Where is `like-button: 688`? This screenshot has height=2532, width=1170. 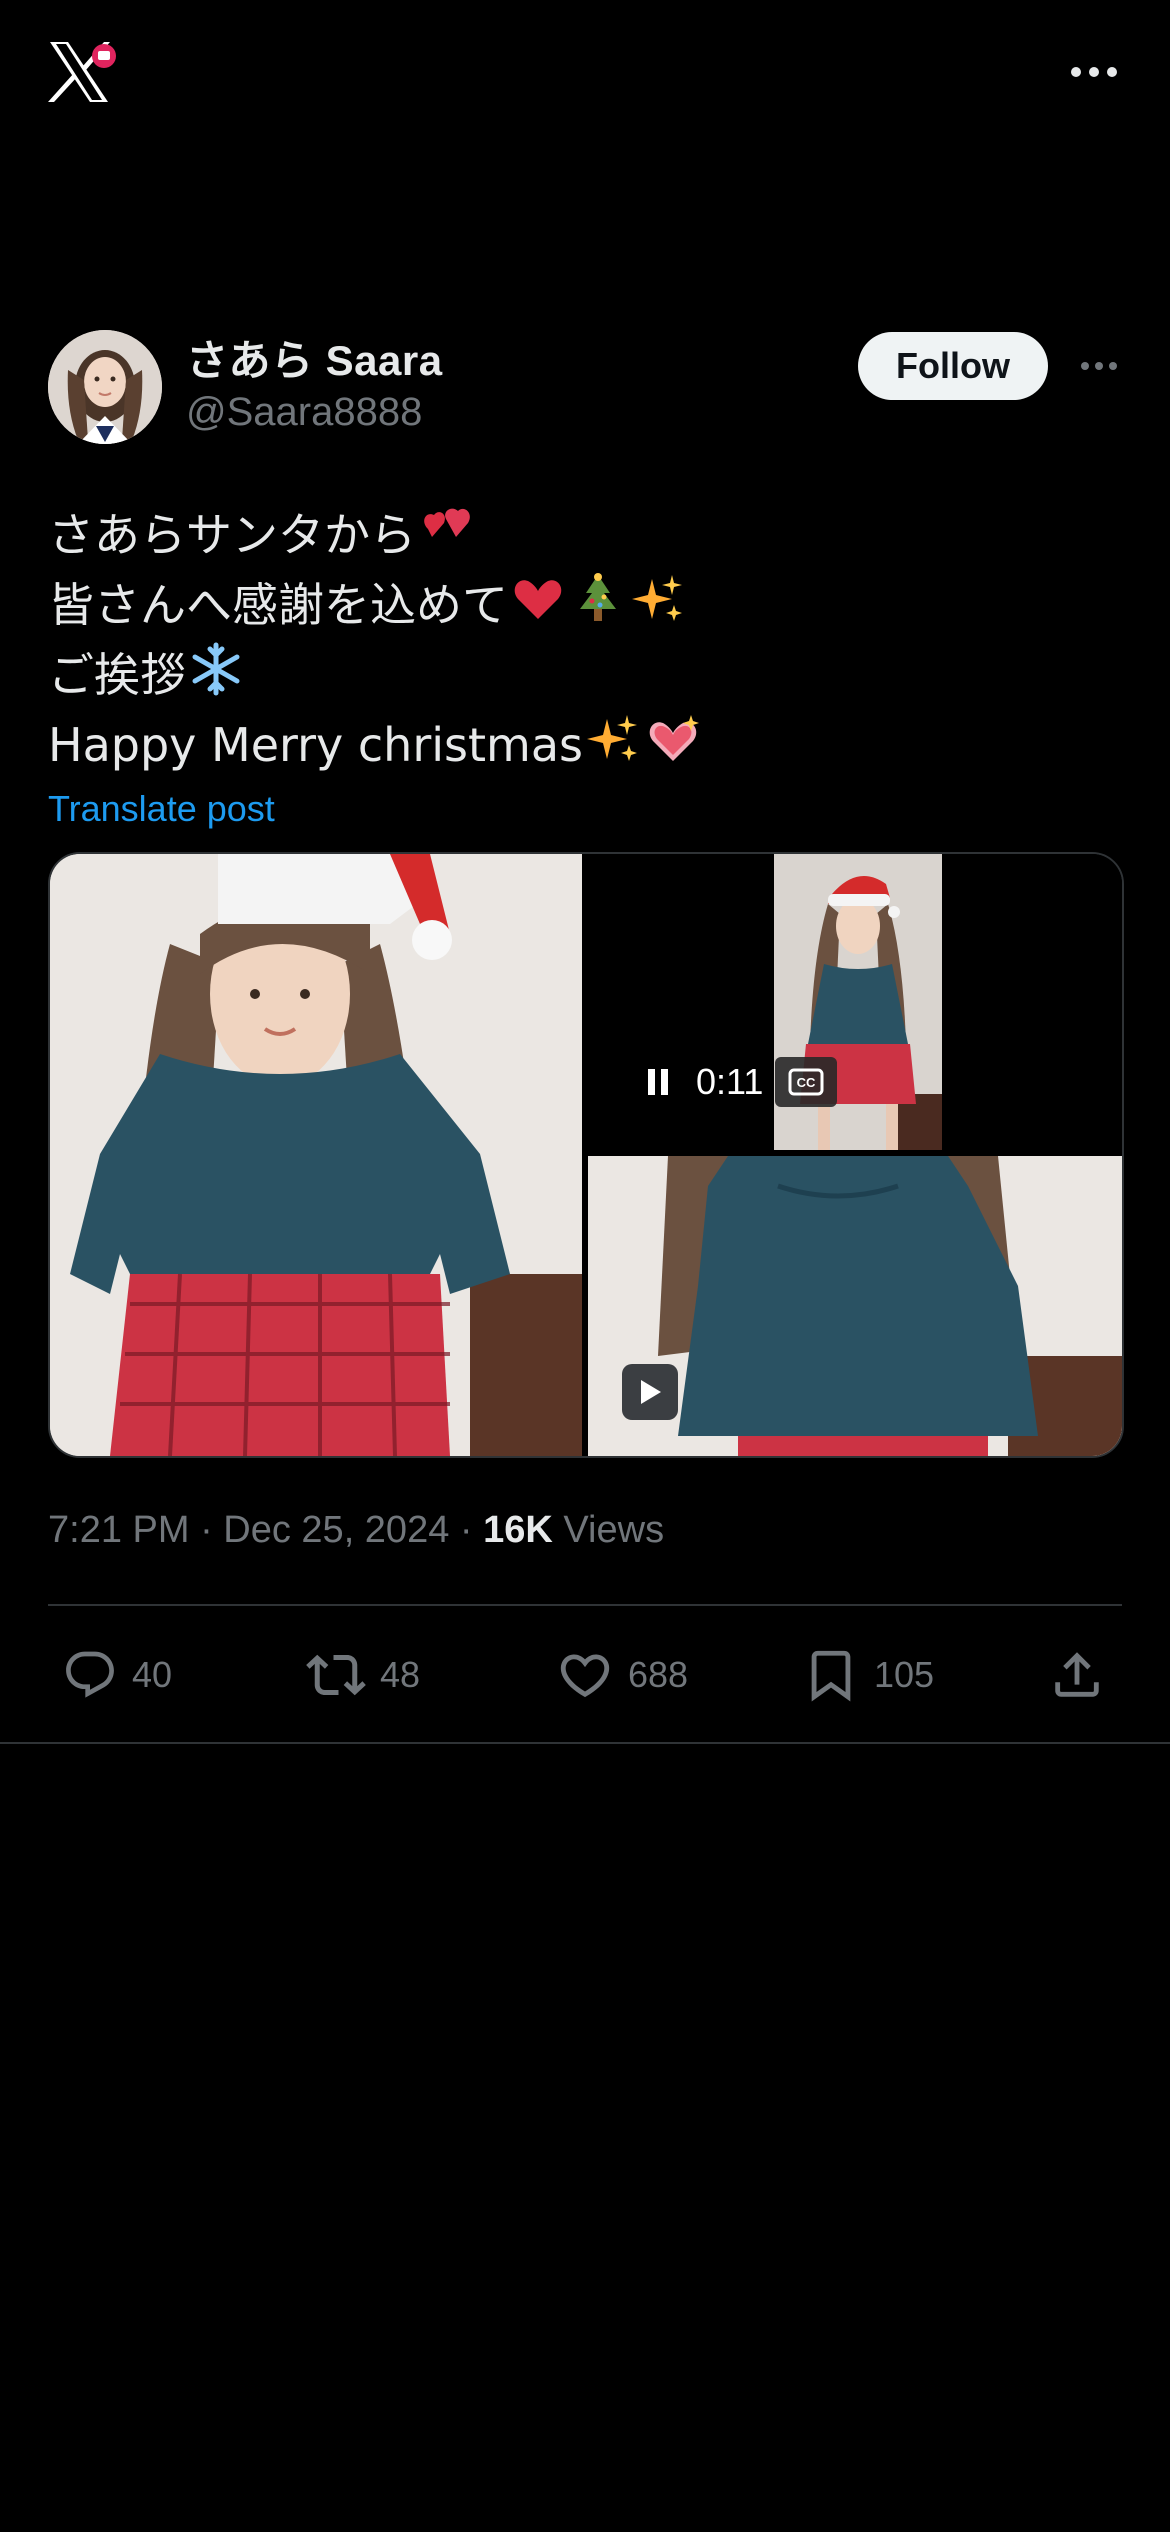
like-button: 688 is located at coordinates (622, 1675).